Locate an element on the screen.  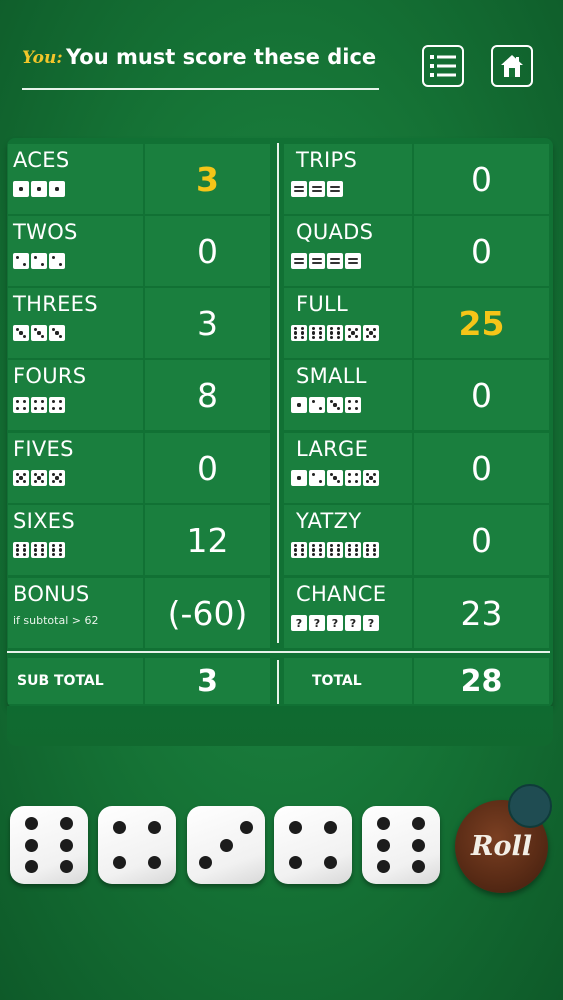
column-divider is located at coordinates (278, 393).